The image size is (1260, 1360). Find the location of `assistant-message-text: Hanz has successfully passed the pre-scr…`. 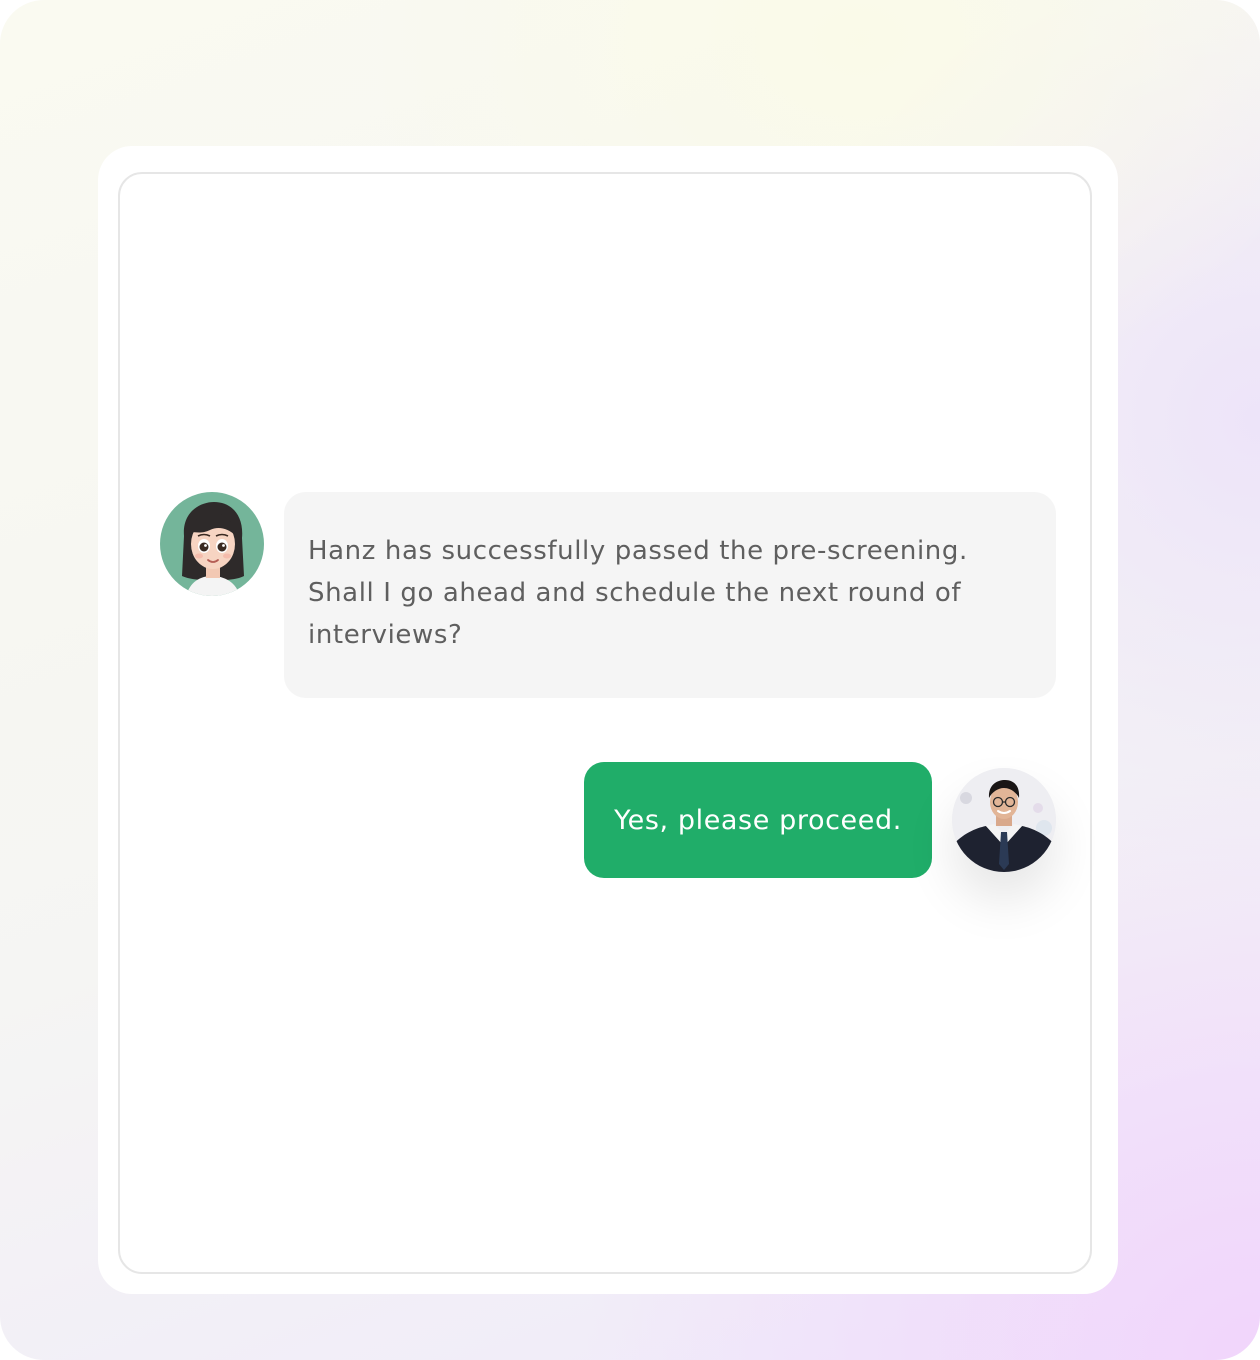

assistant-message-text: Hanz has successfully passed the pre-scr… is located at coordinates (638, 593).